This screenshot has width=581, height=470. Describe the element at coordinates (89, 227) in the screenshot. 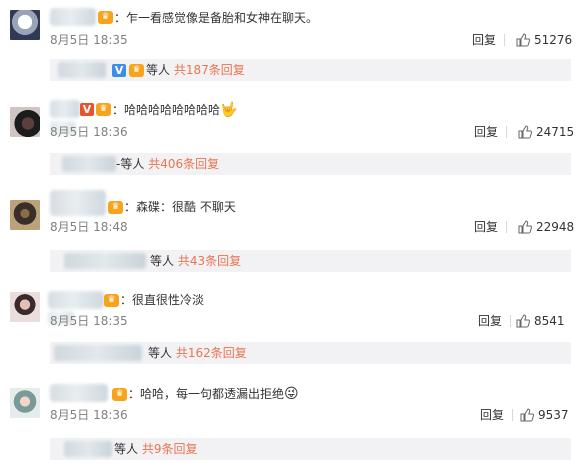

I see `comment-date: 8月5日 18:48` at that location.